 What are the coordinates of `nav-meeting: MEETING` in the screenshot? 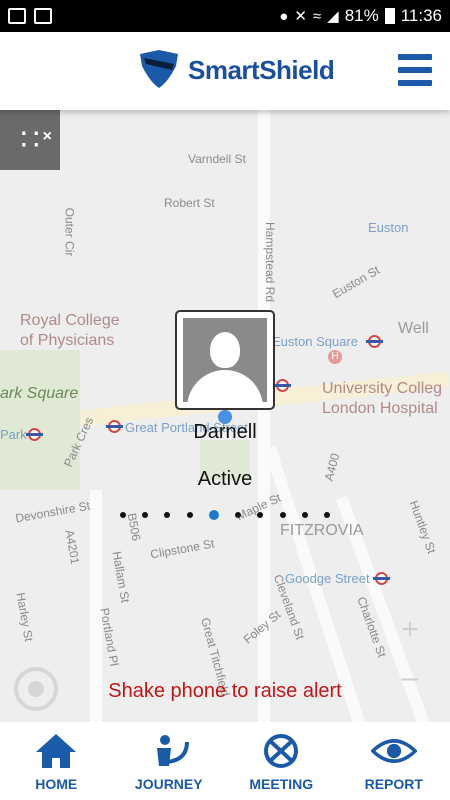 It's located at (281, 761).